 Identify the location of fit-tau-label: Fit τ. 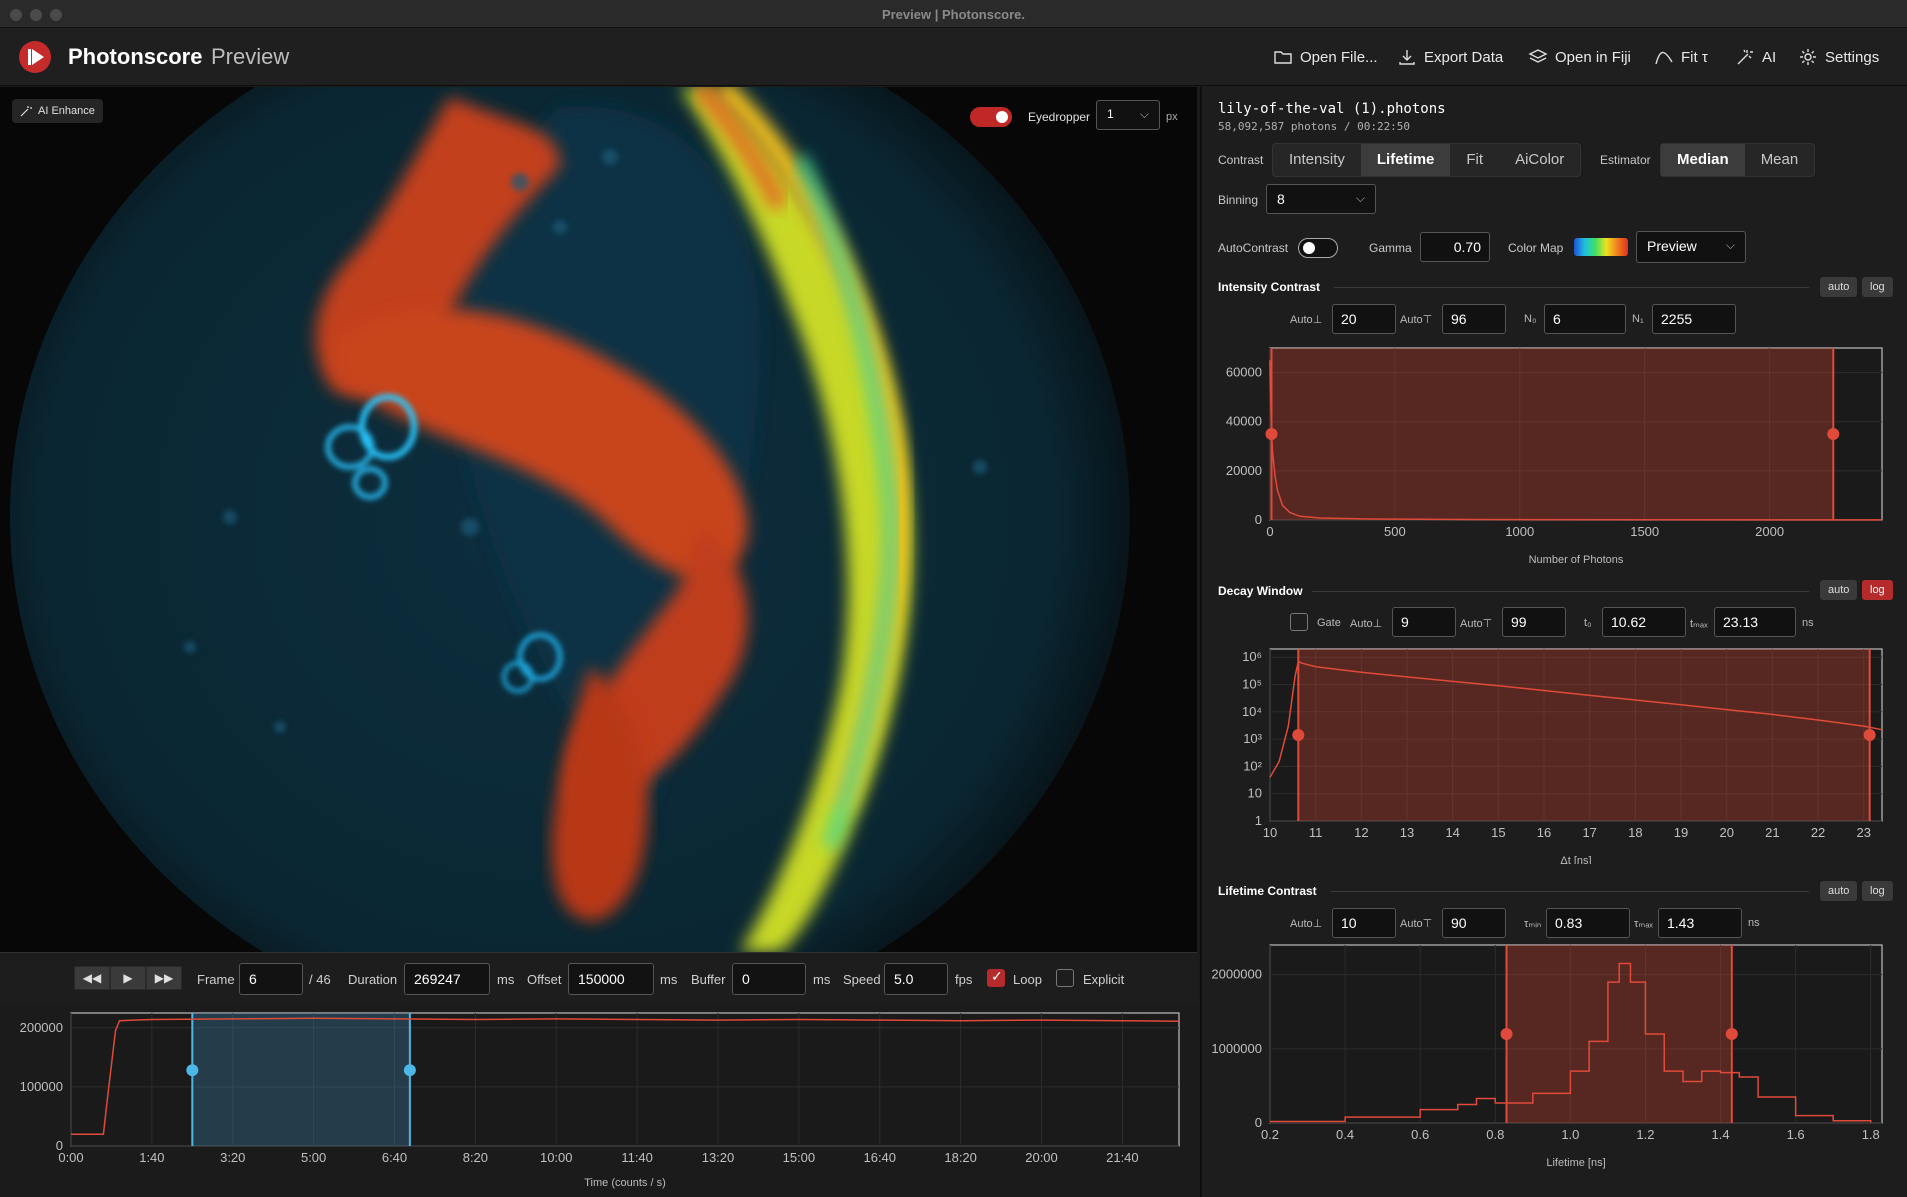
(1694, 57).